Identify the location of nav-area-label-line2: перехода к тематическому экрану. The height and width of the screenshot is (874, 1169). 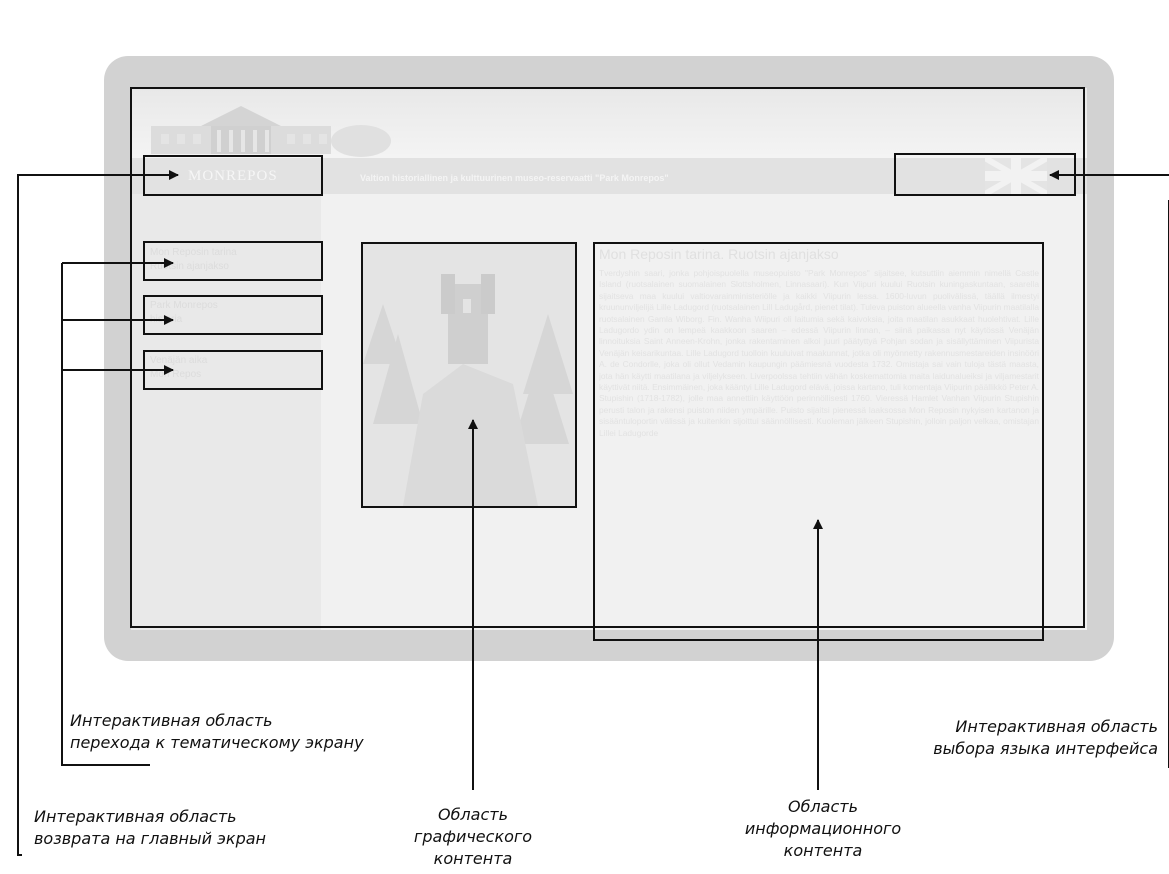
(217, 742).